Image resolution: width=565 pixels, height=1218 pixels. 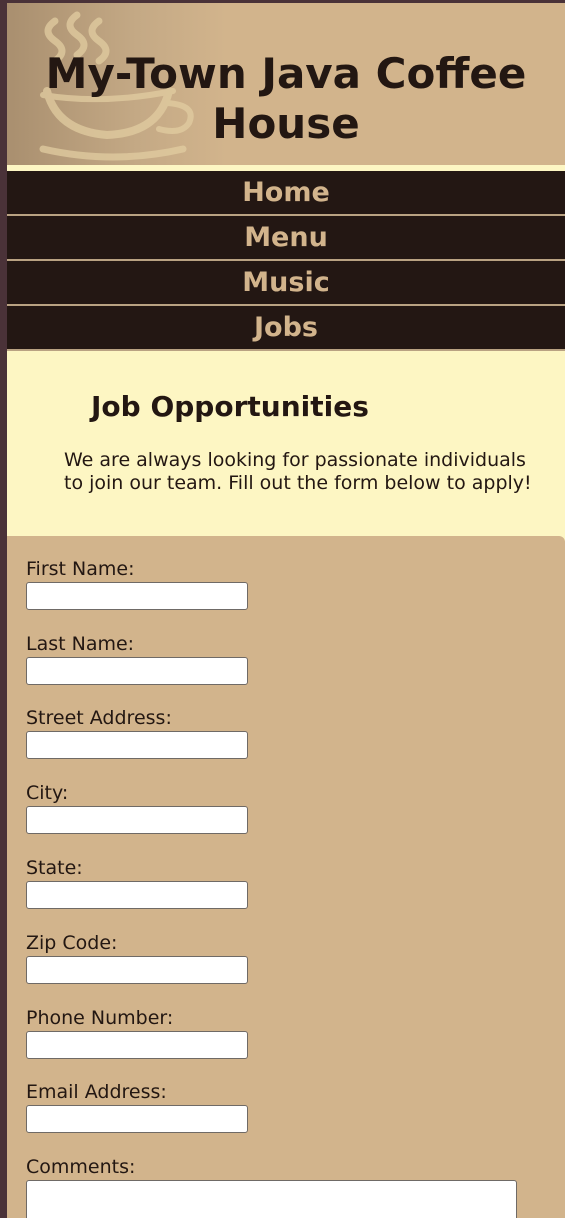 I want to click on page-heading: Job Opportunities, so click(x=230, y=406).